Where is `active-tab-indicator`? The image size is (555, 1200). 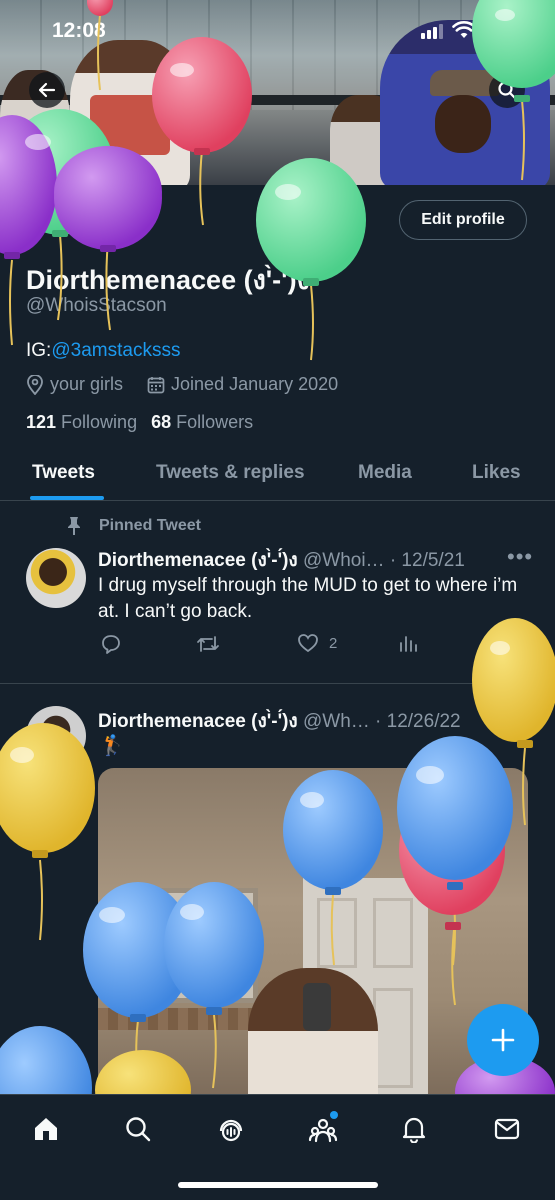
active-tab-indicator is located at coordinates (67, 498).